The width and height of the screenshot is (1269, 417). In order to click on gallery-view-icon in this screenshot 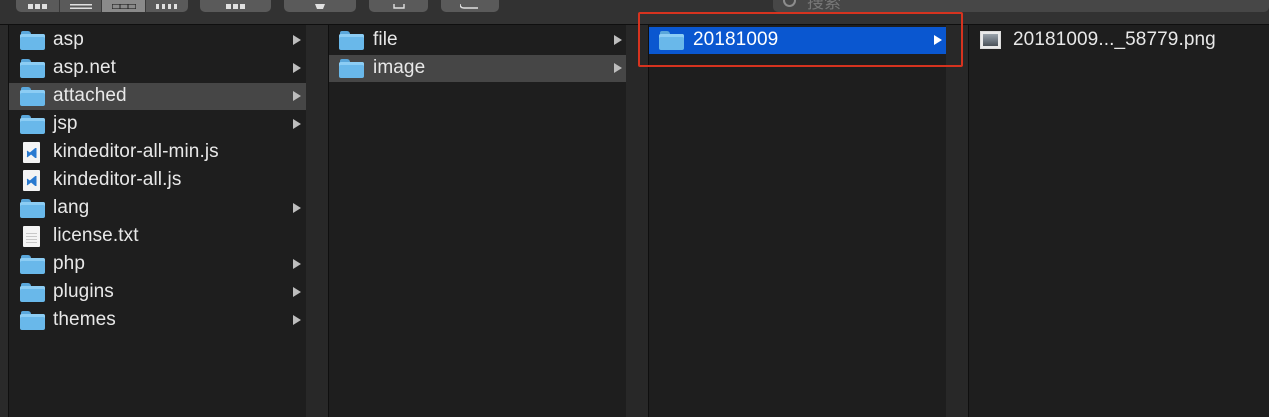, I will do `click(166, 6)`.